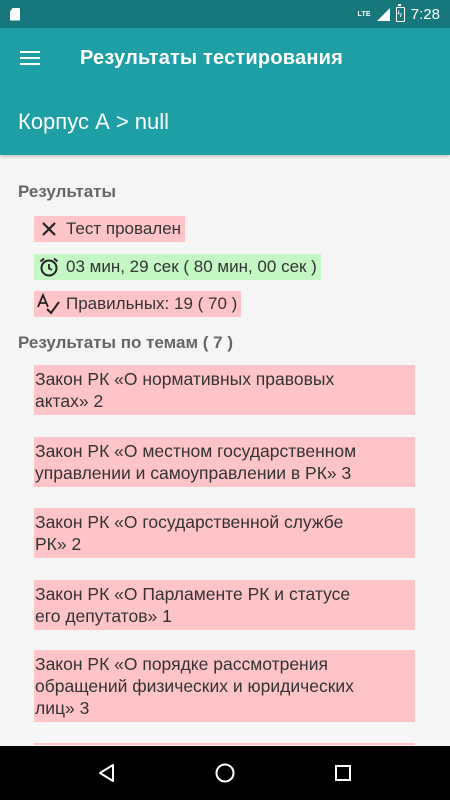  I want to click on result-status-text: Тест провален, so click(124, 228).